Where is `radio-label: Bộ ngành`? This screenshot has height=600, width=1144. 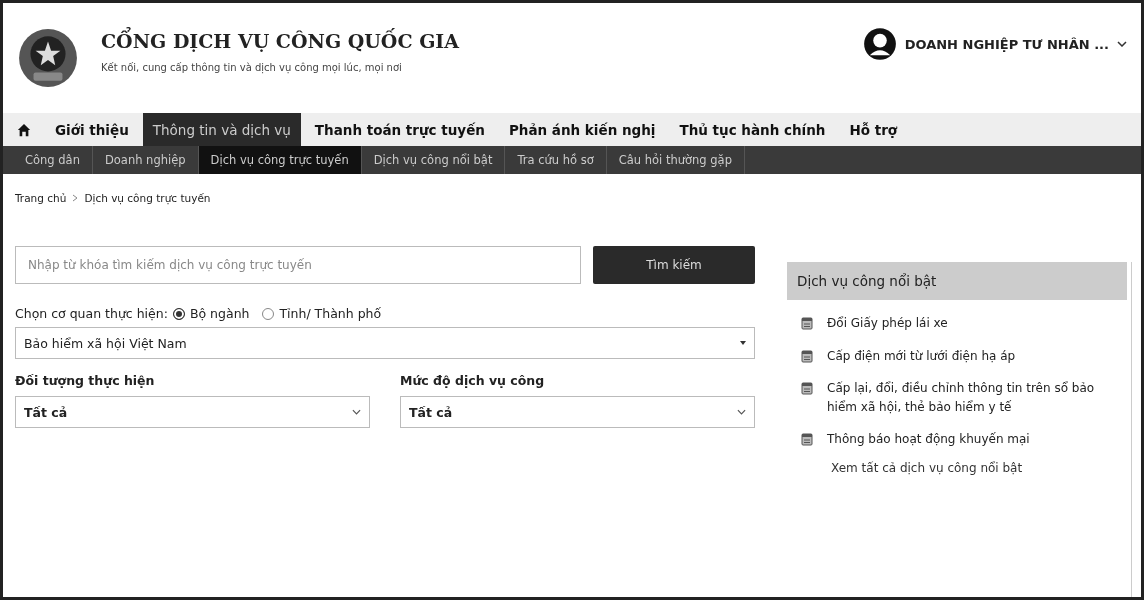
radio-label: Bộ ngành is located at coordinates (219, 313).